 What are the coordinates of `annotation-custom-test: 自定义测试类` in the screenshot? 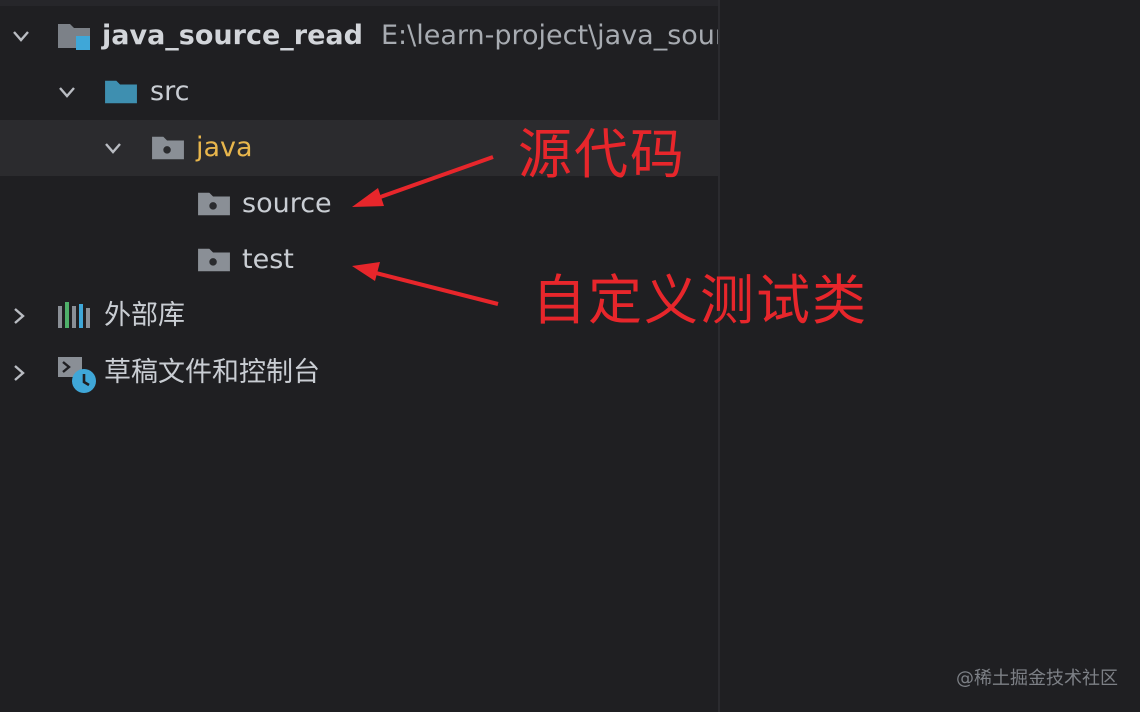 It's located at (700, 300).